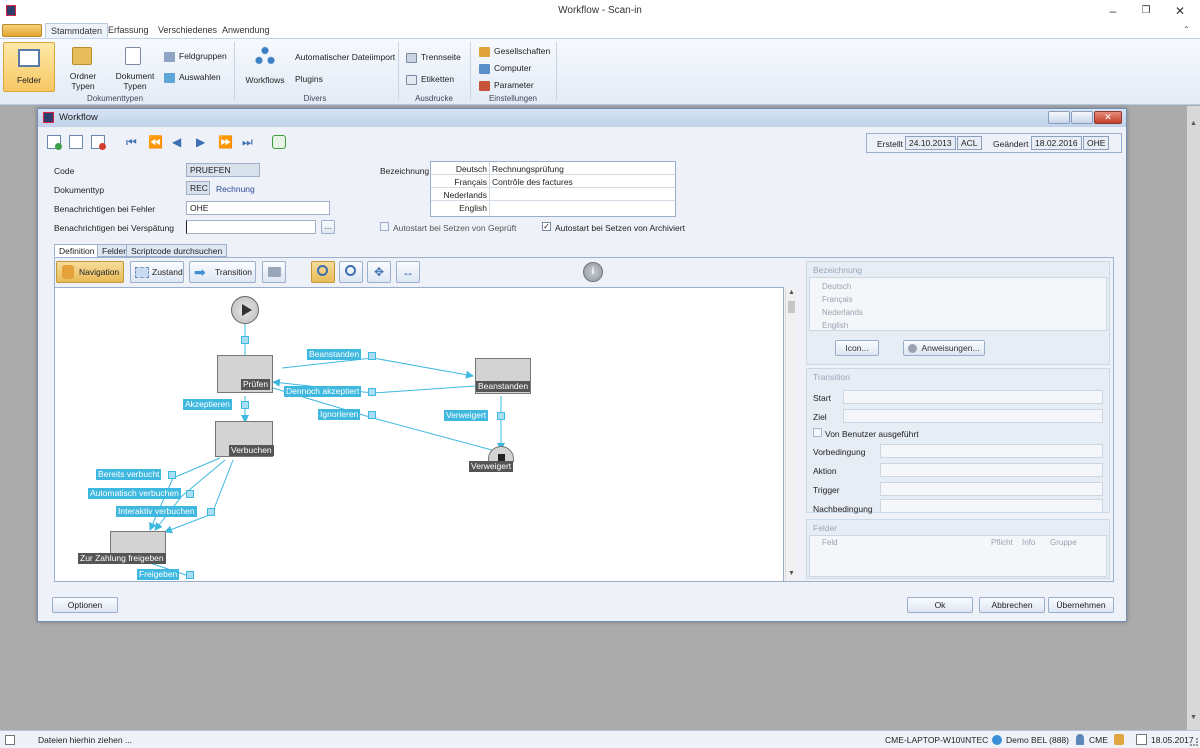 The image size is (1200, 748). What do you see at coordinates (455, 228) in the screenshot?
I see `autostart-geprueft-label: Autostart bei Setzen von Geprüft` at bounding box center [455, 228].